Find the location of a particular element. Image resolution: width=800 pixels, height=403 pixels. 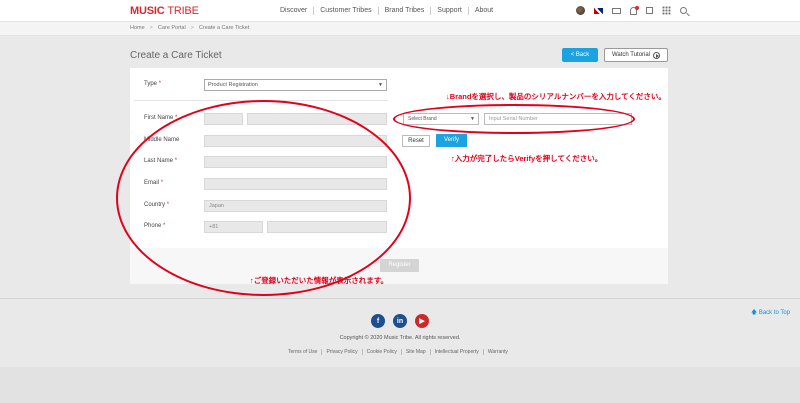

footer-link-privacy: Privacy Policy is located at coordinates (342, 352).